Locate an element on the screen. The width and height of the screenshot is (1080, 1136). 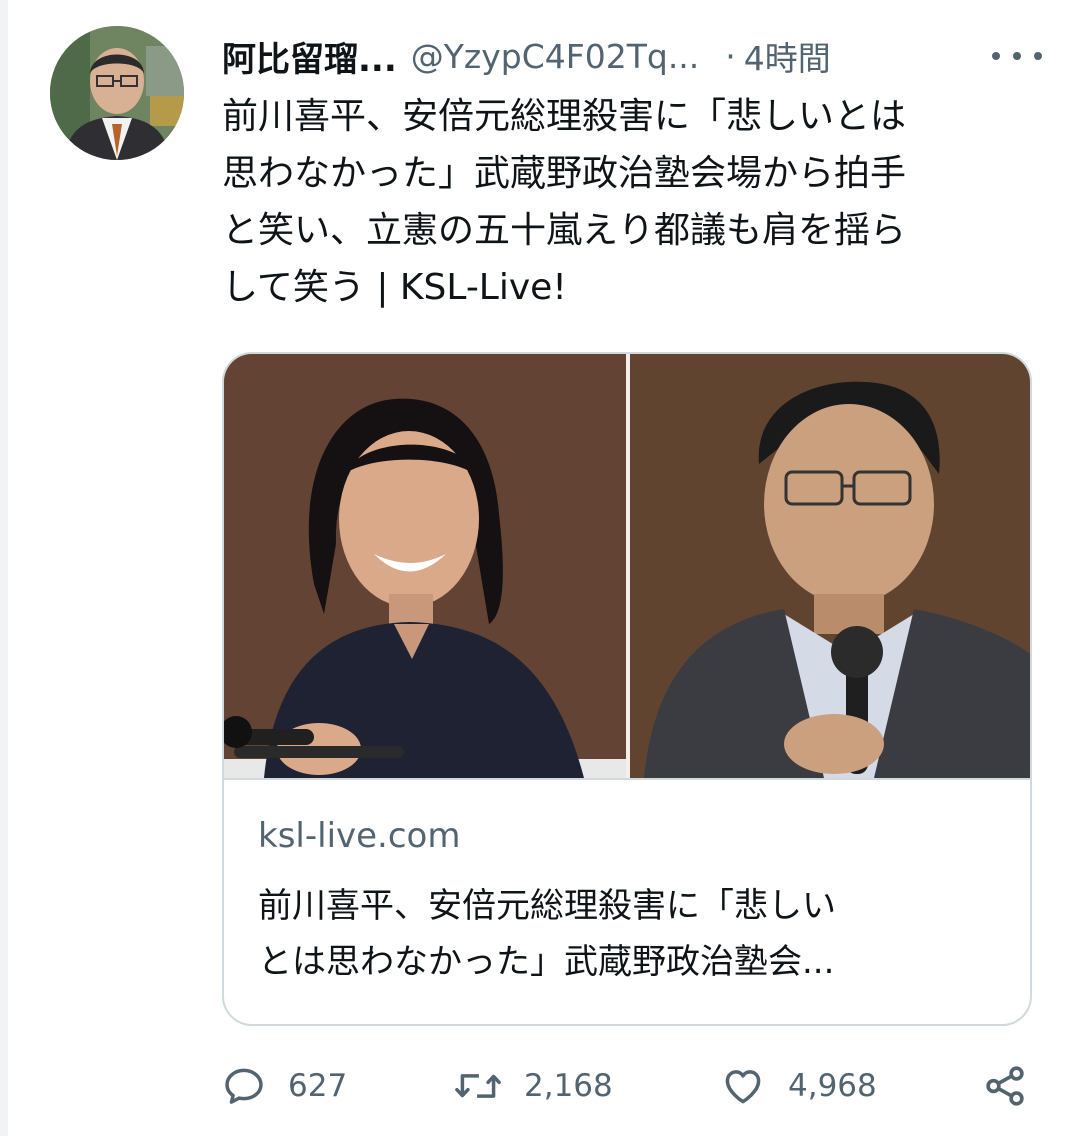
reply-count: 627 is located at coordinates (318, 1086).